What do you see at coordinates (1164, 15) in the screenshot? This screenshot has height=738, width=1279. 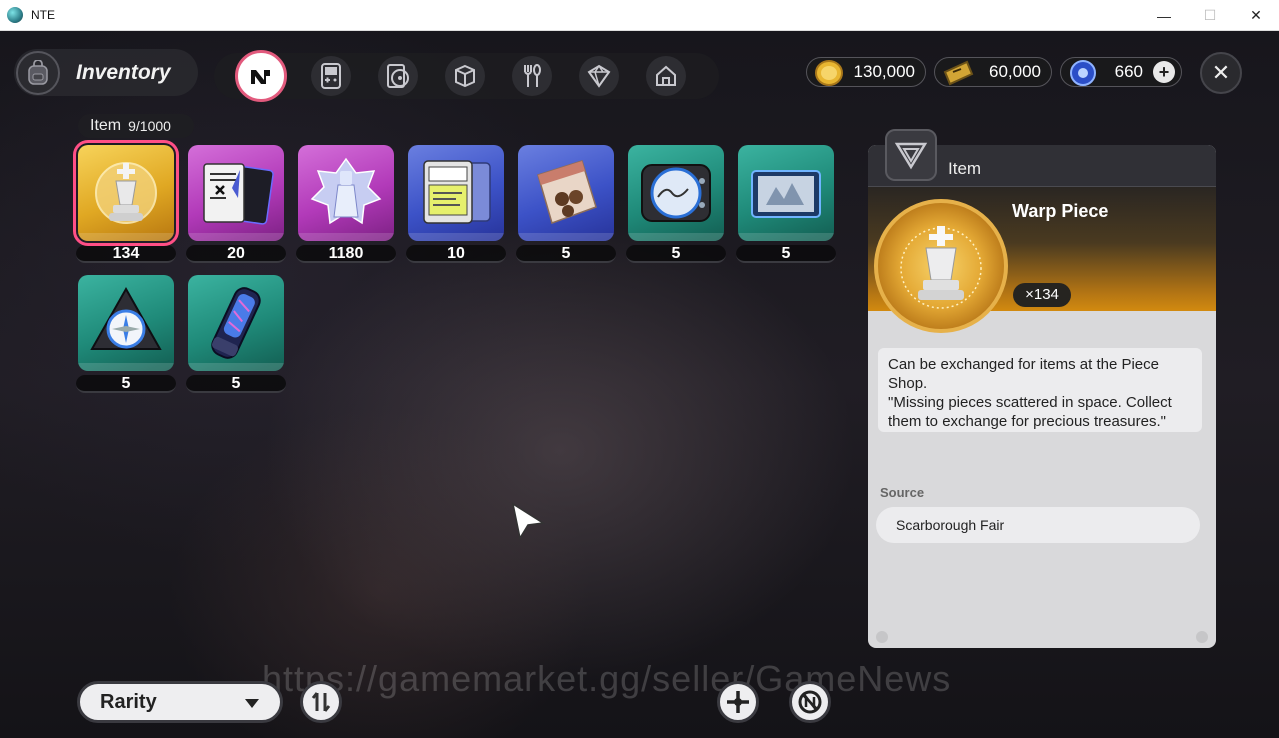 I see `minimize-button: —` at bounding box center [1164, 15].